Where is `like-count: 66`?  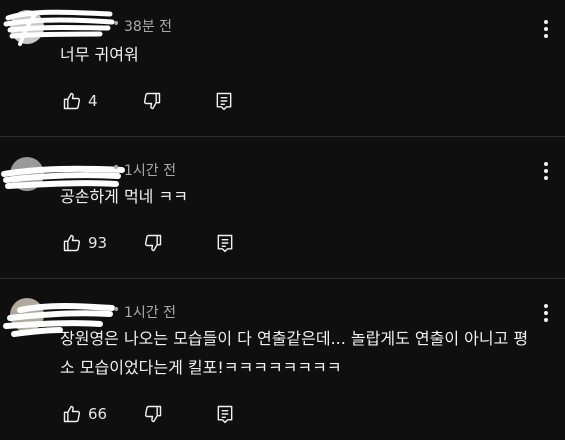 like-count: 66 is located at coordinates (98, 414).